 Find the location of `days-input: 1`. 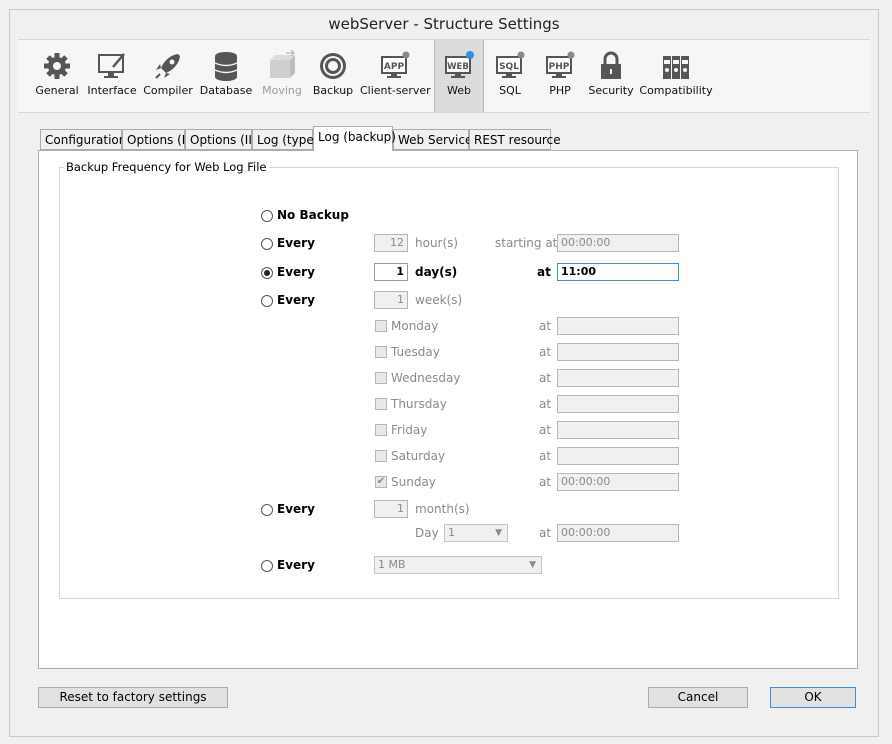

days-input: 1 is located at coordinates (391, 272).